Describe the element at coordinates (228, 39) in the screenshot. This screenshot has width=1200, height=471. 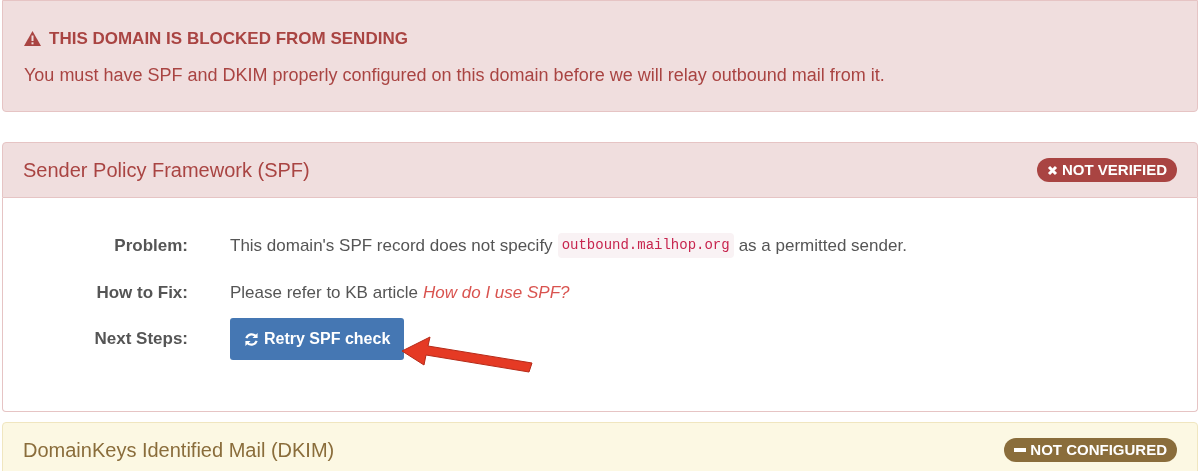
I see `alert-title: THIS DOMAIN IS BLOCKED FROM SENDING` at that location.